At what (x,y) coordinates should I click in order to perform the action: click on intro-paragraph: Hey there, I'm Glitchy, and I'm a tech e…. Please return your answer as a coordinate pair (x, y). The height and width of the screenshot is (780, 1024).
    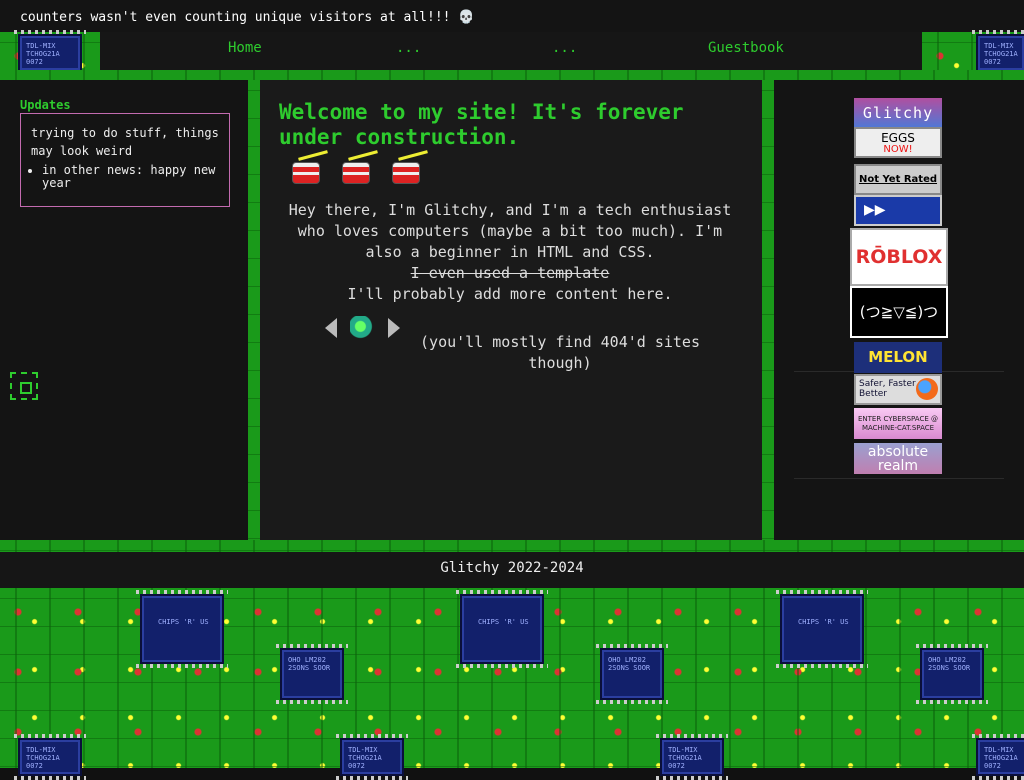
    Looking at the image, I should click on (510, 231).